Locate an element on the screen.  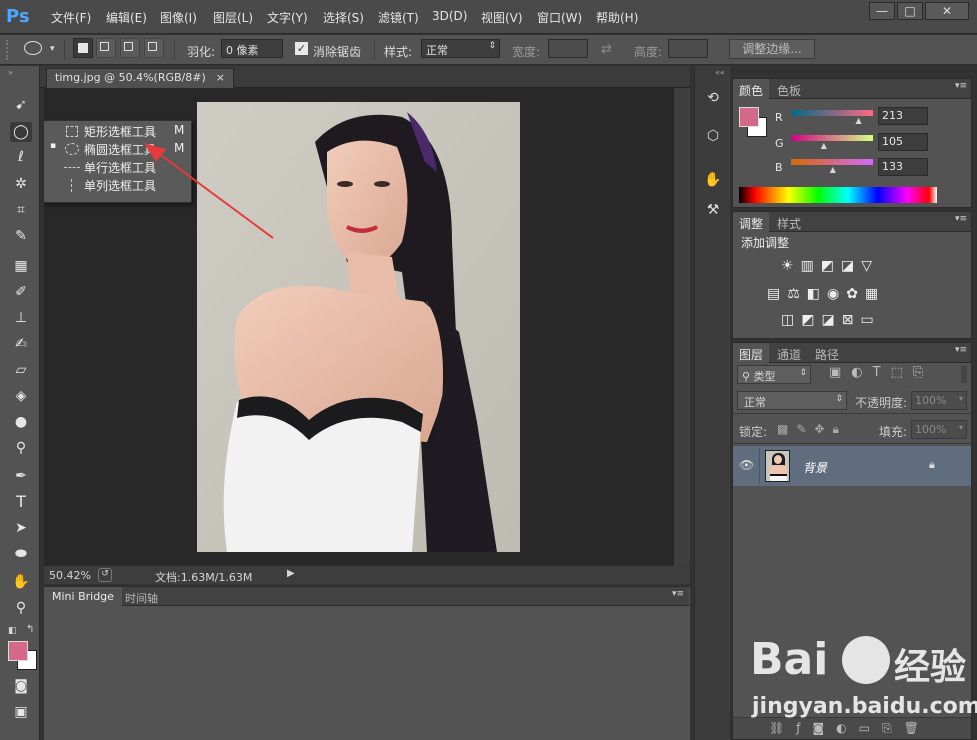
minimize-button: — is located at coordinates (882, 11).